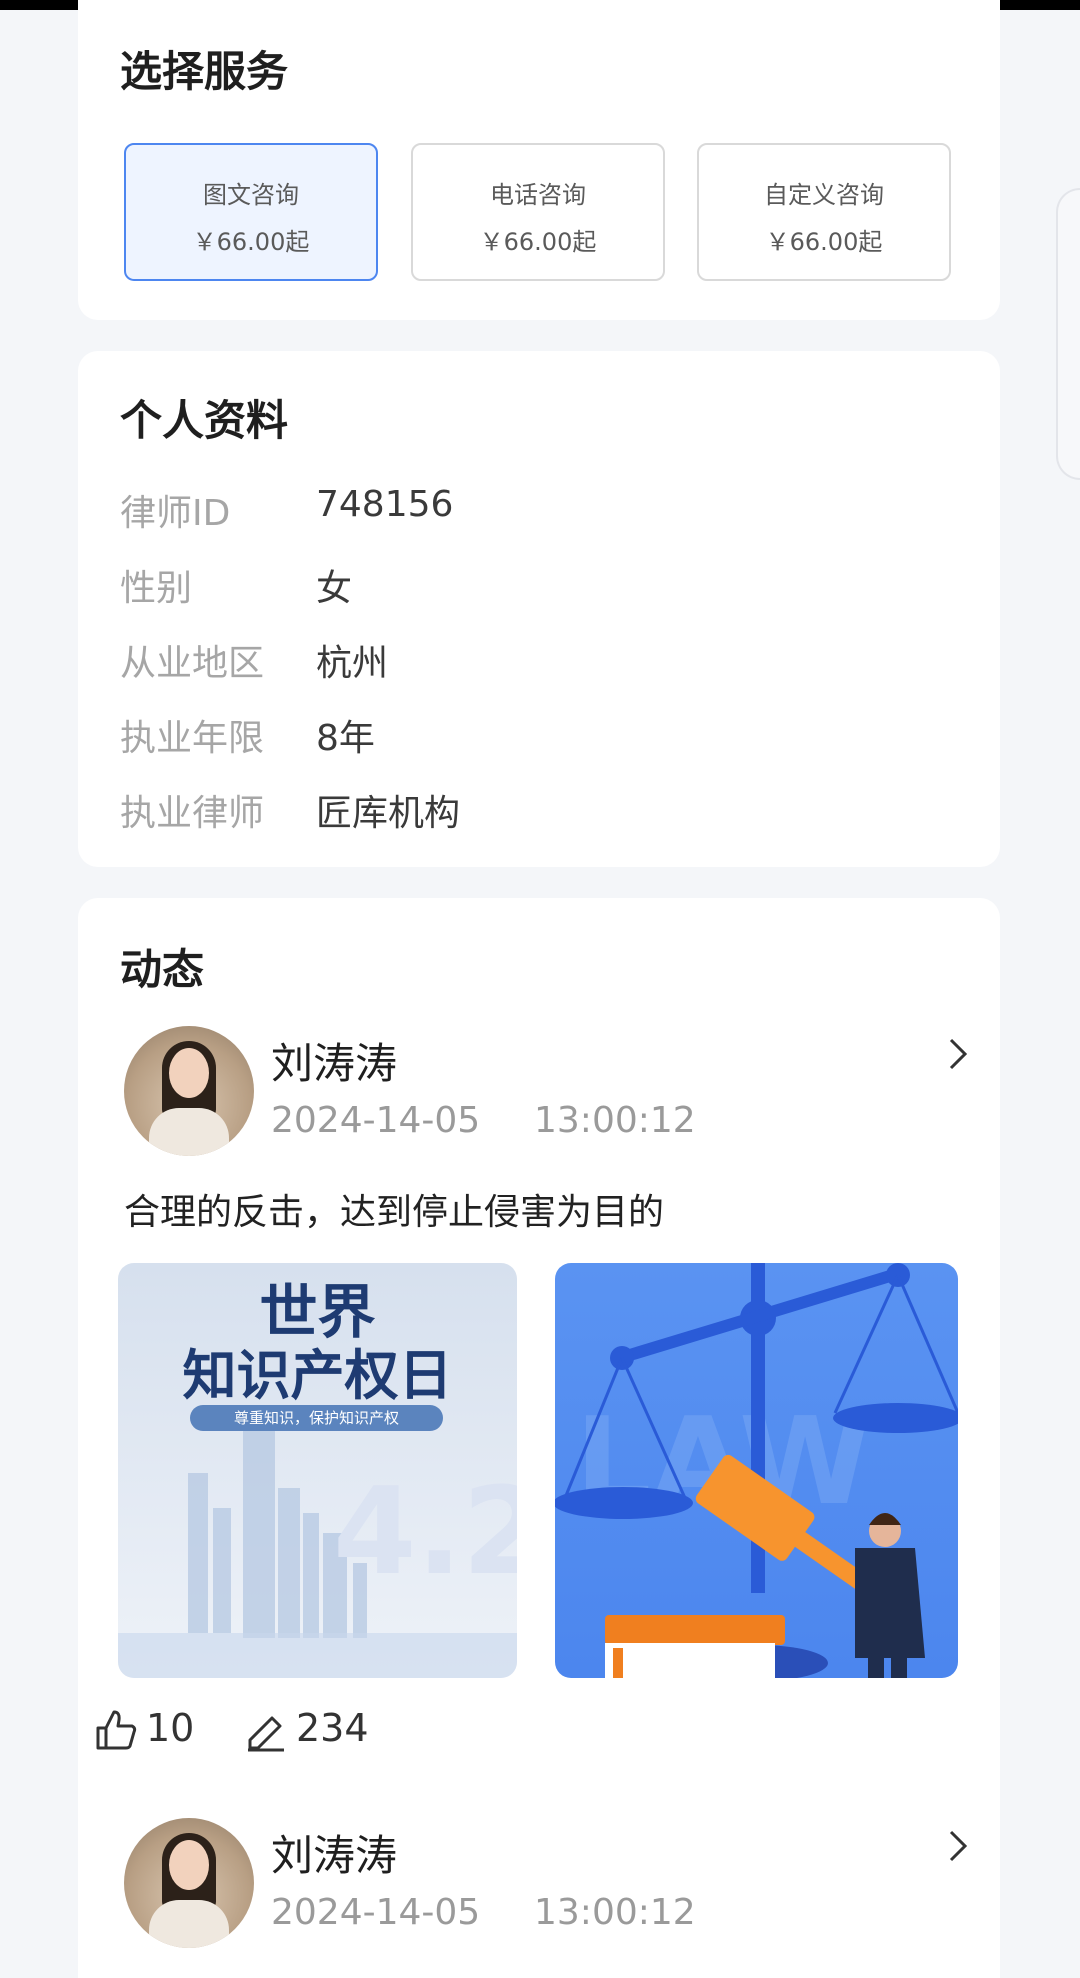 The width and height of the screenshot is (1080, 1978). What do you see at coordinates (756, 1470) in the screenshot?
I see `post-image-justice-scales: LAW` at bounding box center [756, 1470].